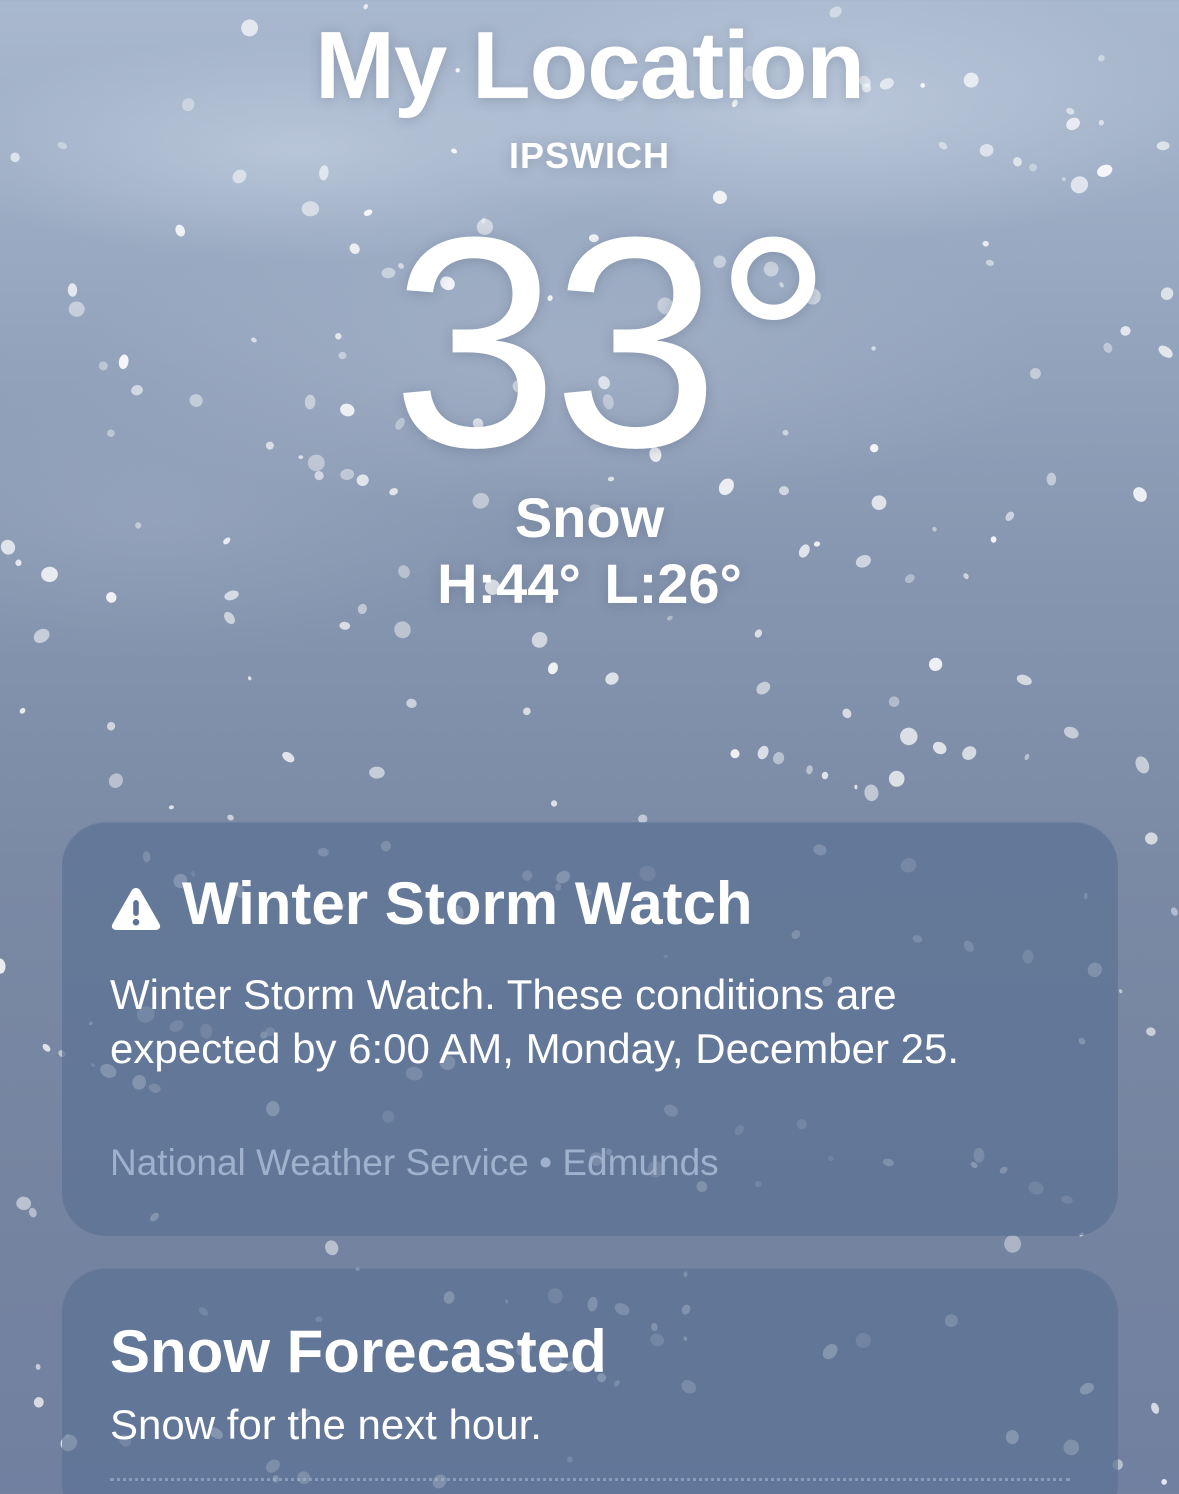  What do you see at coordinates (589, 65) in the screenshot?
I see `location-title: My Location` at bounding box center [589, 65].